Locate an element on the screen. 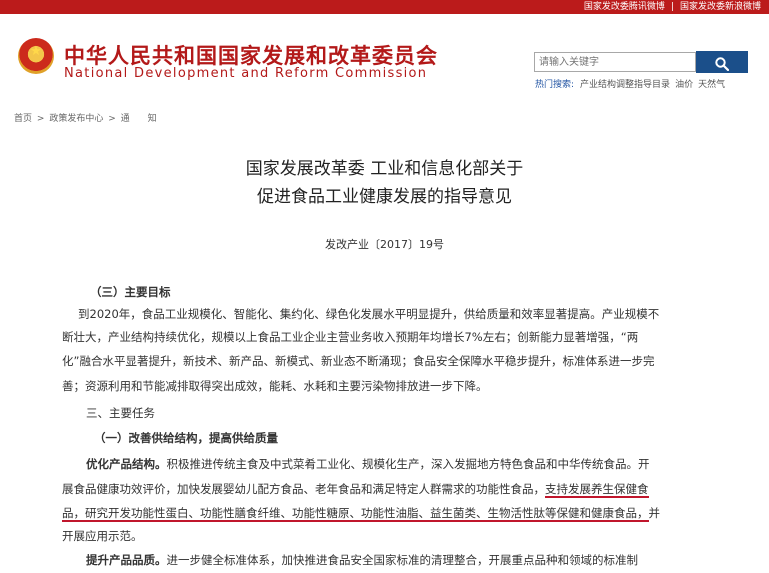 Image resolution: width=769 pixels, height=573 pixels. search-icon is located at coordinates (722, 64).